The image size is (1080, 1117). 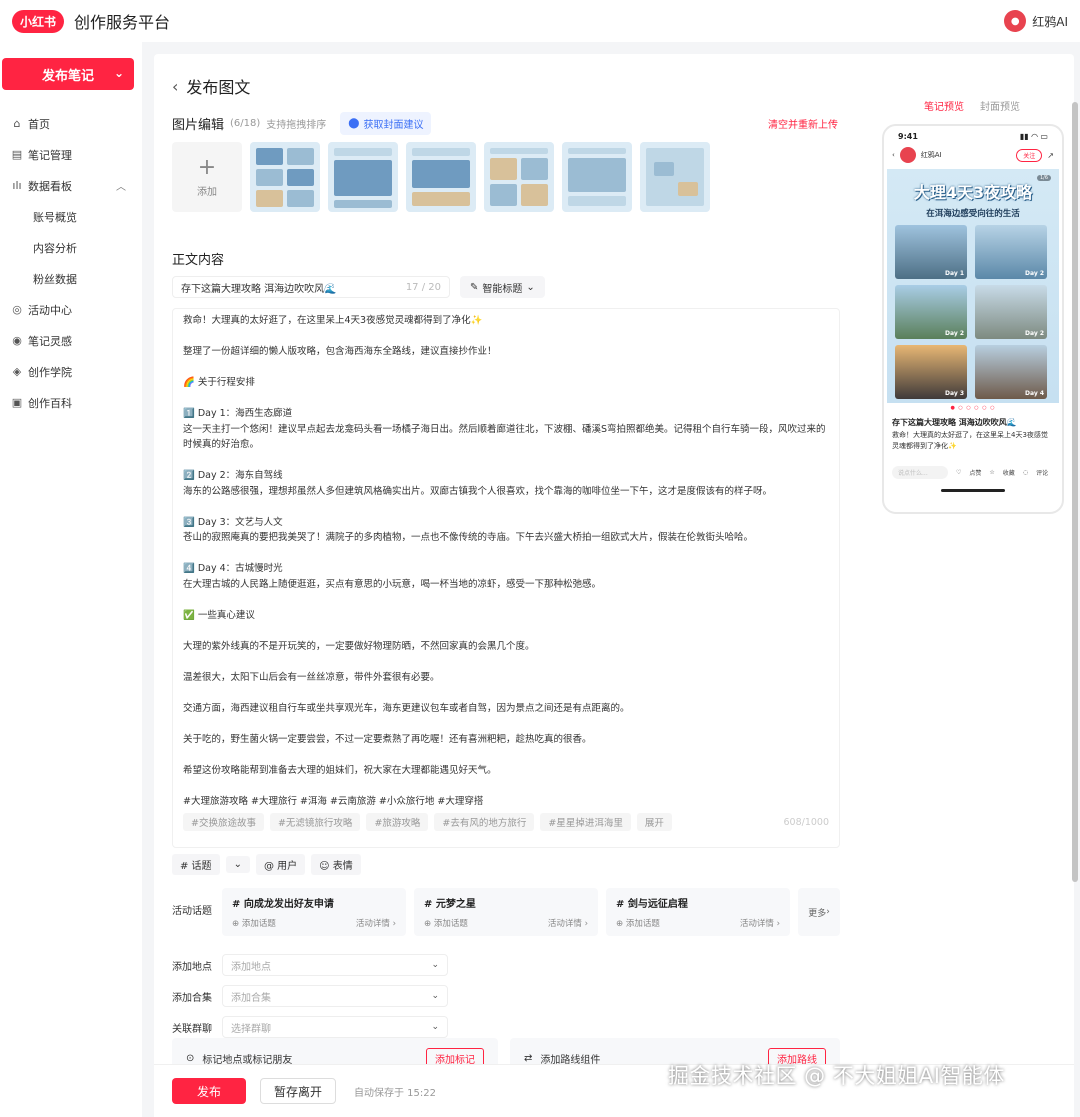 I want to click on sidebar-item-activity-center: ◎ 活动中心, so click(x=71, y=309).